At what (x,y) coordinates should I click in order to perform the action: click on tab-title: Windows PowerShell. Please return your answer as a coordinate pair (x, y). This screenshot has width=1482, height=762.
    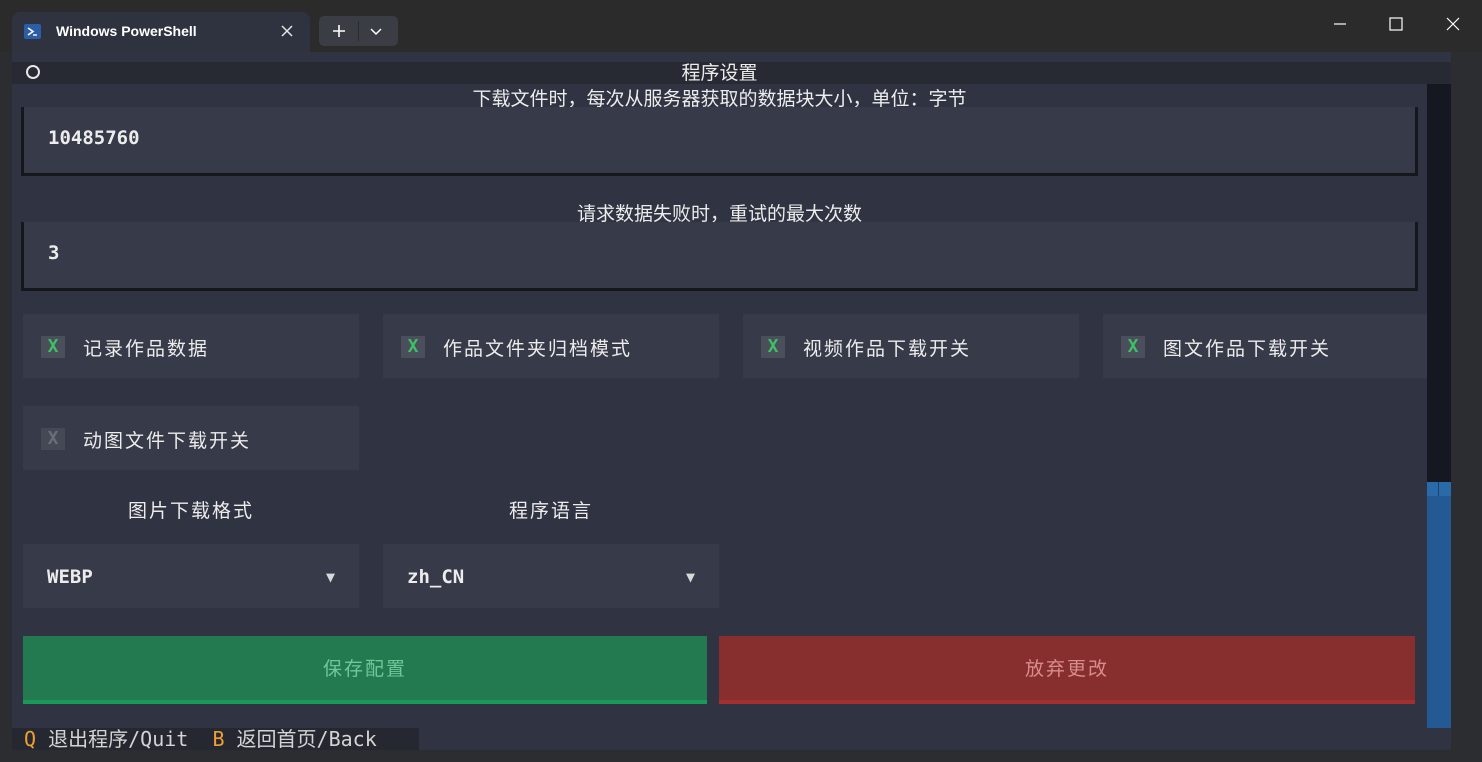
    Looking at the image, I should click on (126, 31).